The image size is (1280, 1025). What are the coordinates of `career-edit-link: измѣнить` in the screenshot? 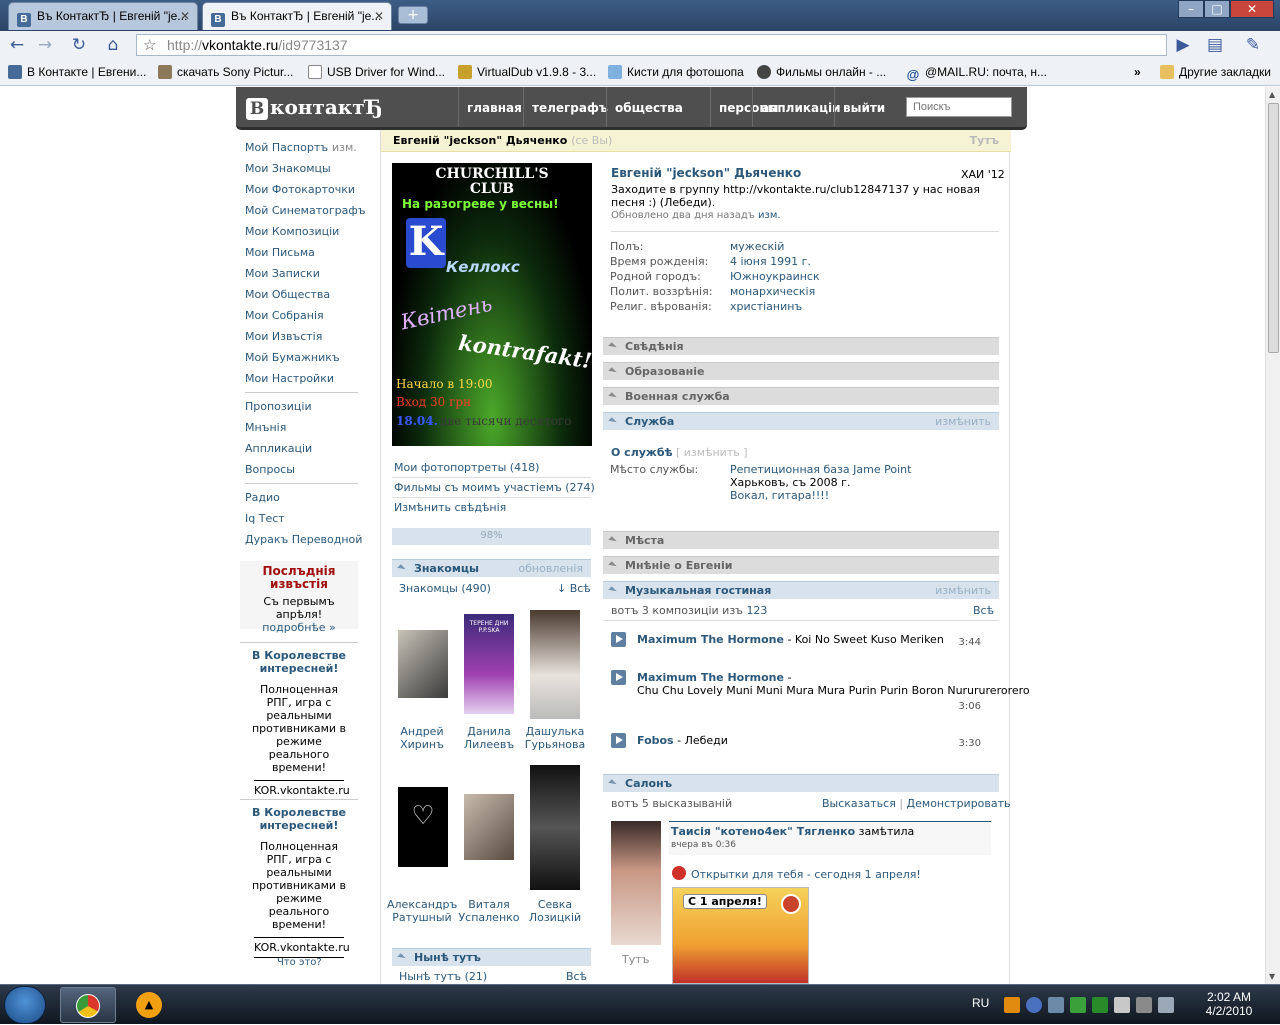 It's located at (963, 421).